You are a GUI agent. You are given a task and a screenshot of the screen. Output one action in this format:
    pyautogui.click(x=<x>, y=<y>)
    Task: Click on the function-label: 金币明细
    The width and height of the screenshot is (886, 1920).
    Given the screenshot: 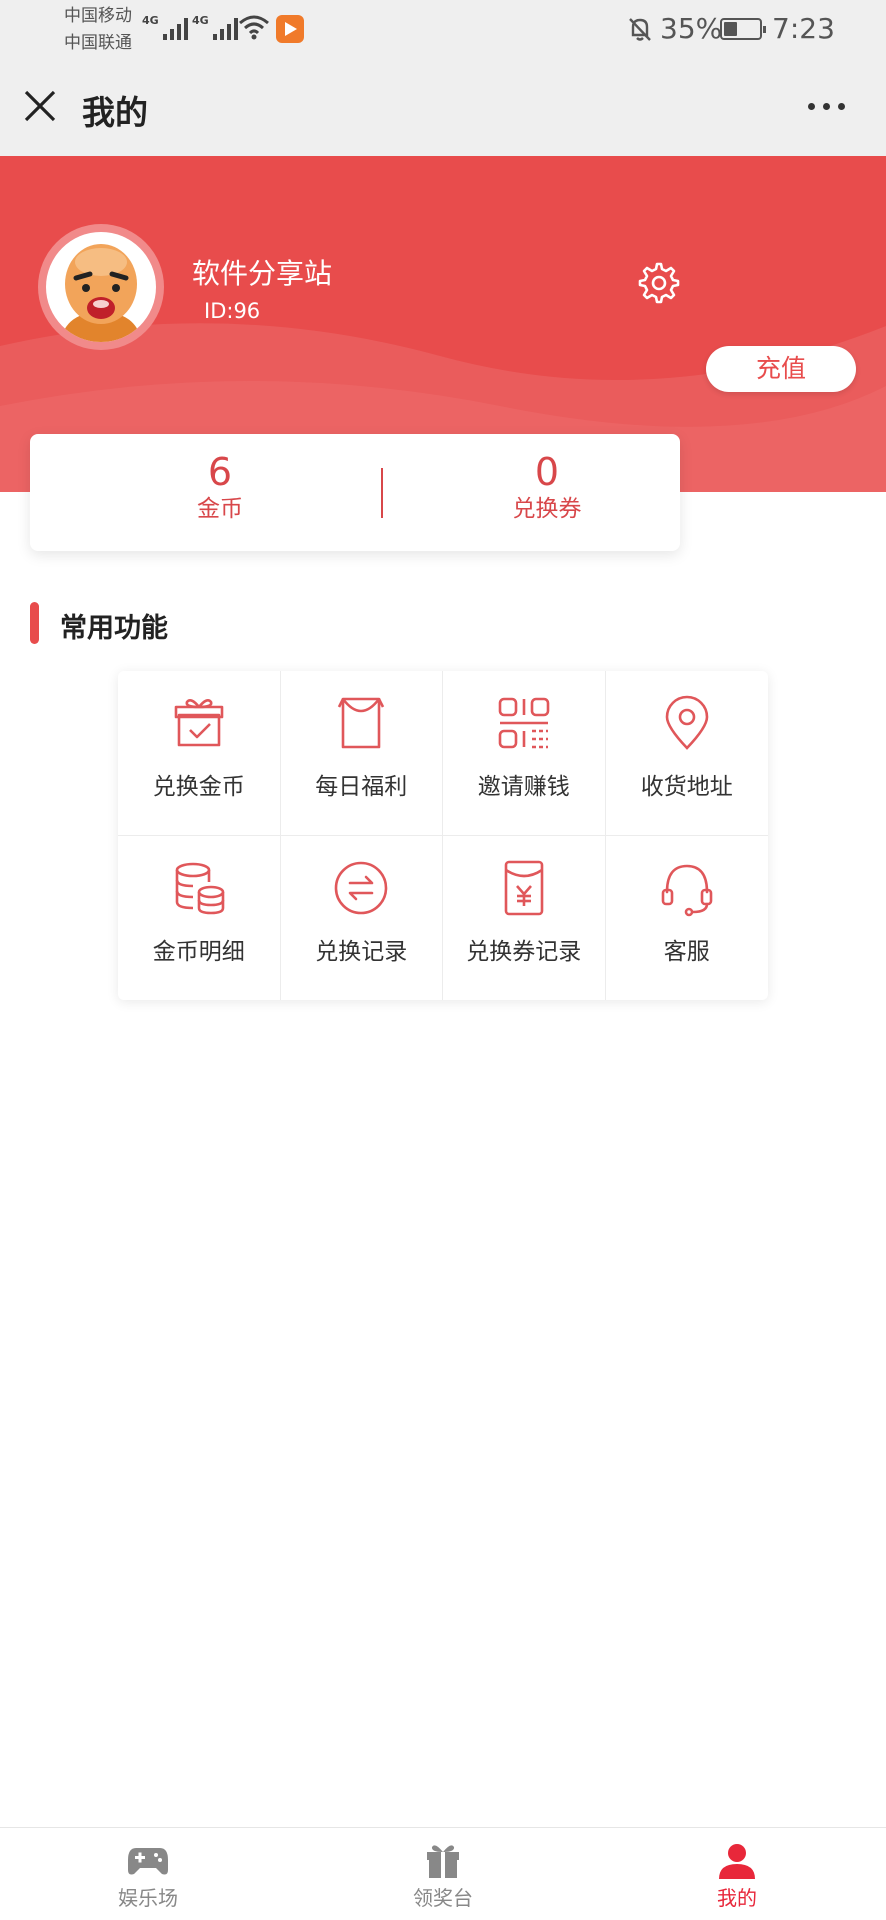 What is the action you would take?
    pyautogui.click(x=198, y=951)
    